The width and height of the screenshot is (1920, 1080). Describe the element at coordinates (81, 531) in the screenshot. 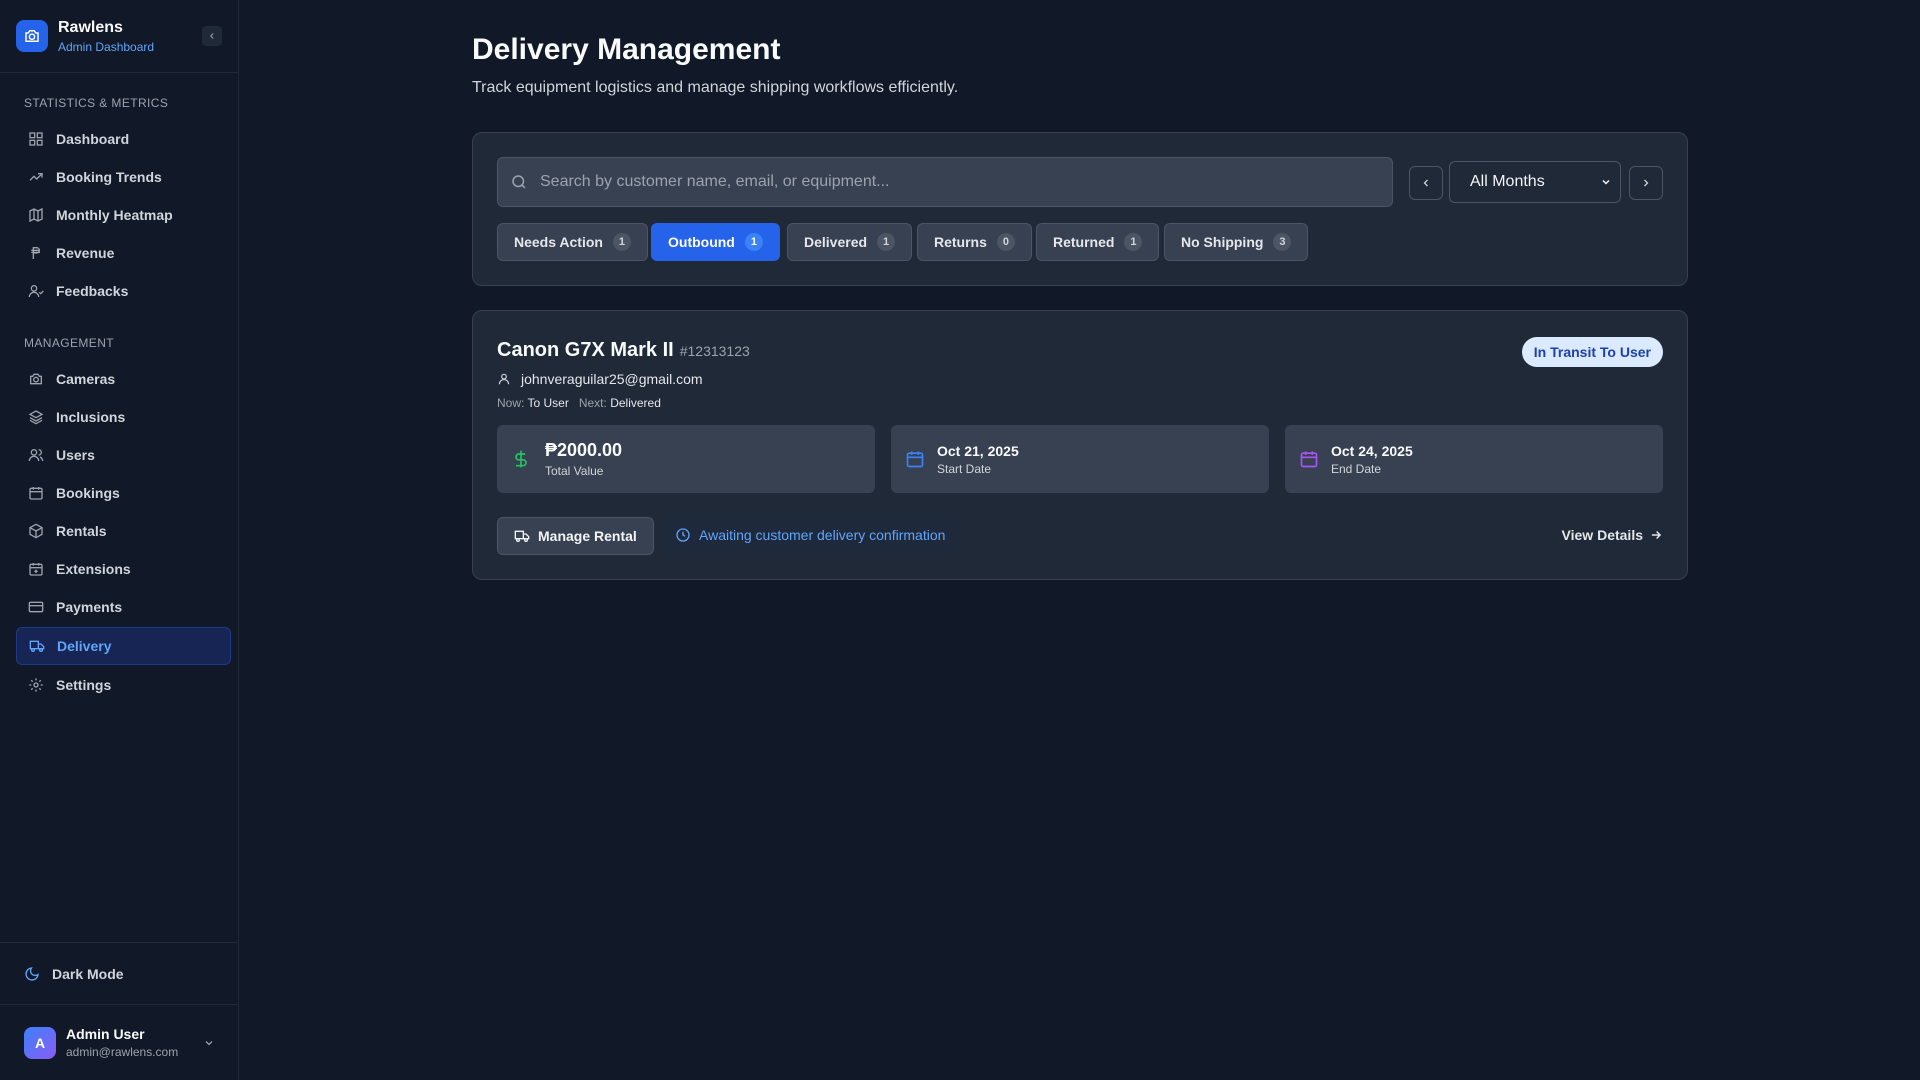

I see `sidebar-item-label: Rentals` at that location.